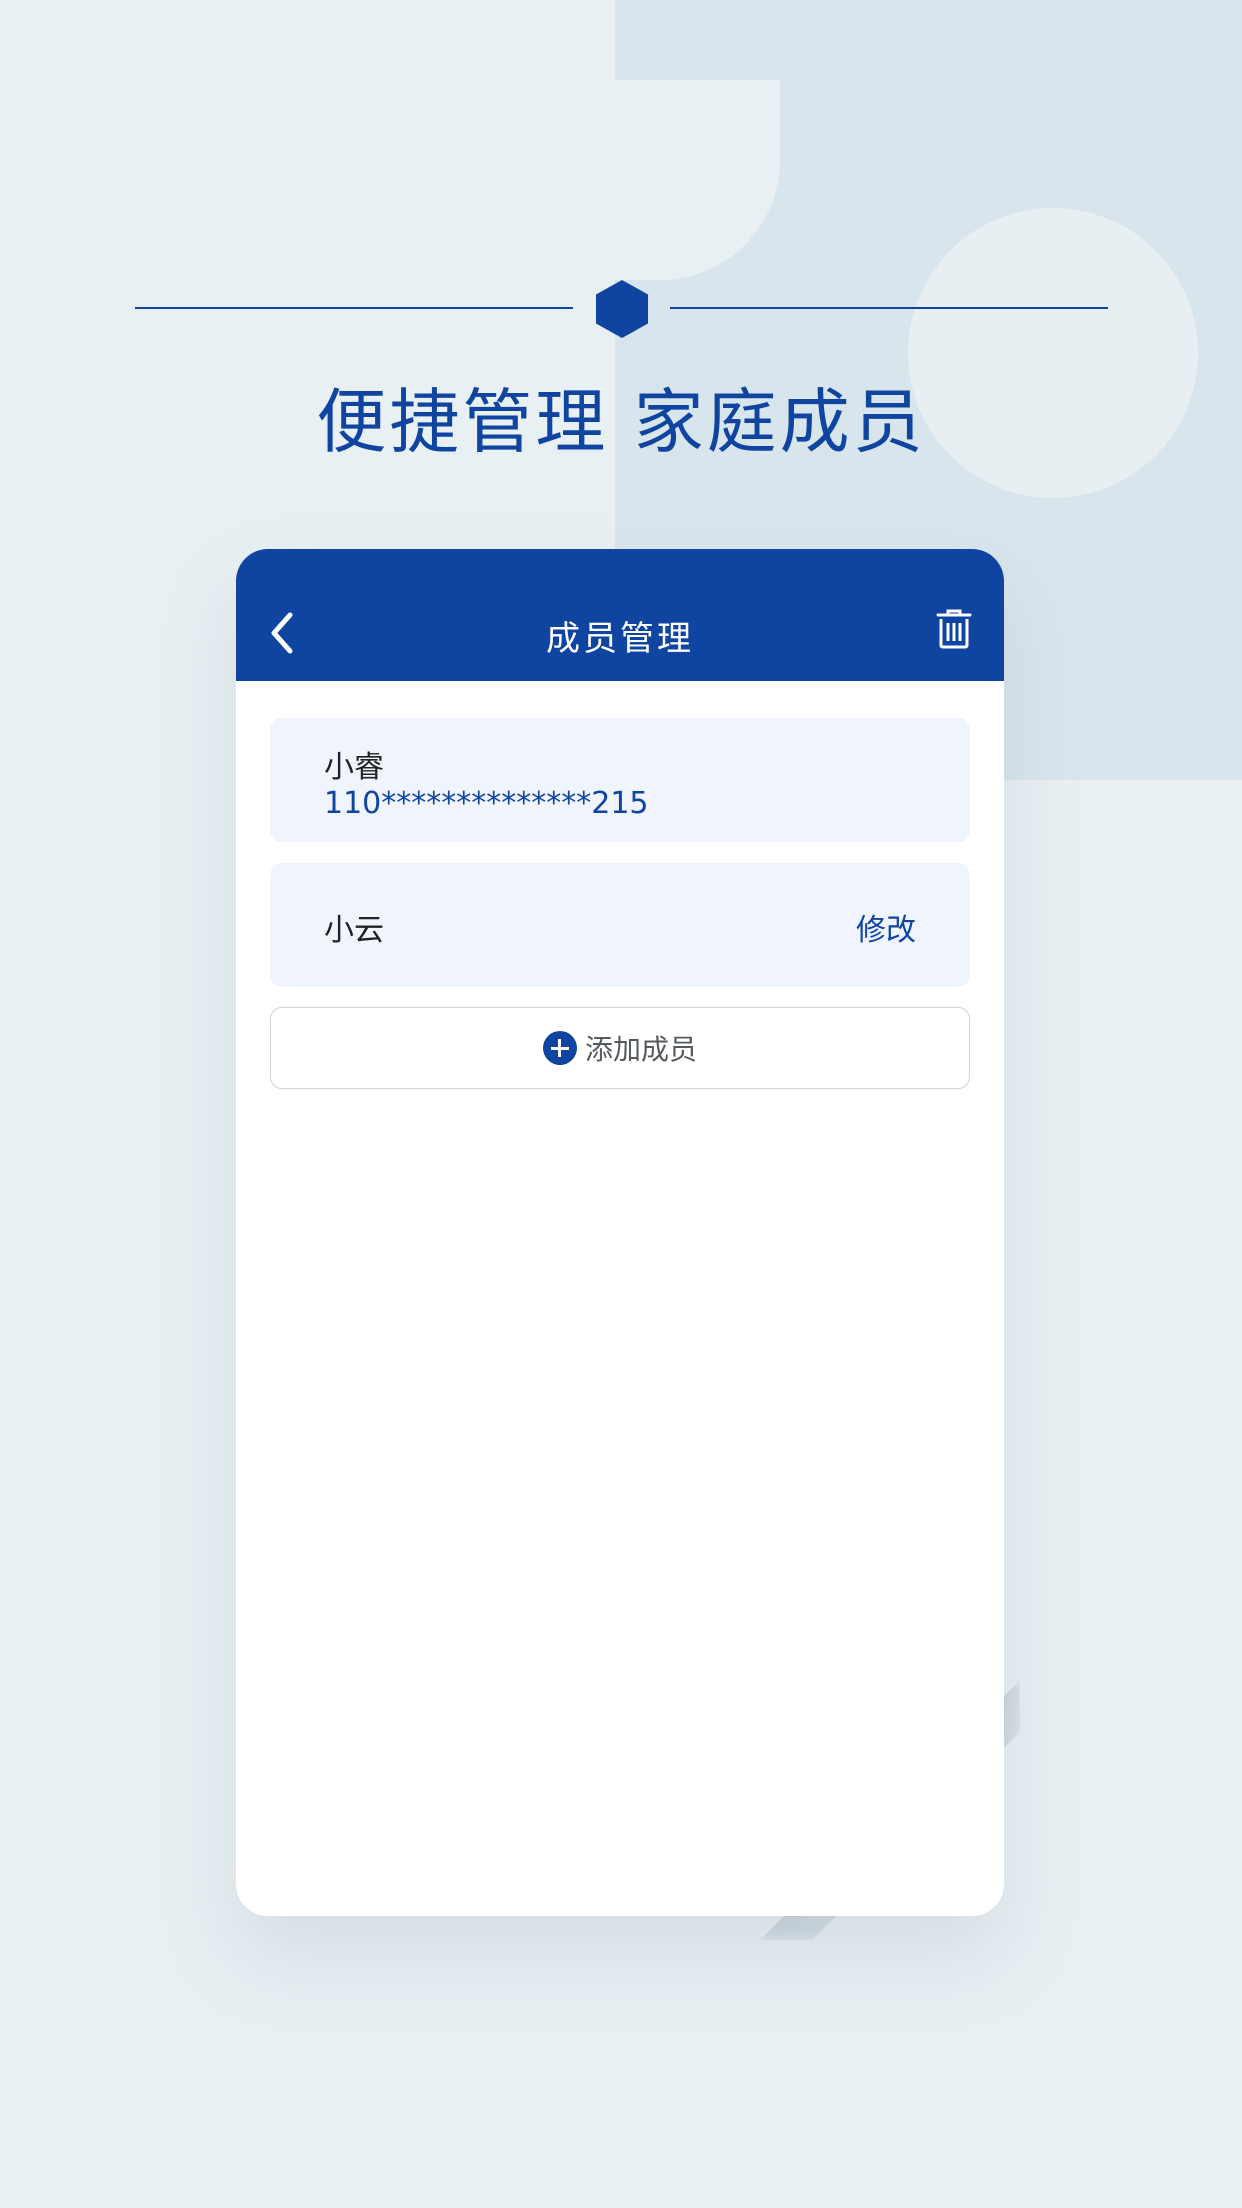 The height and width of the screenshot is (2208, 1242). Describe the element at coordinates (620, 639) in the screenshot. I see `page-title: 成员管理` at that location.